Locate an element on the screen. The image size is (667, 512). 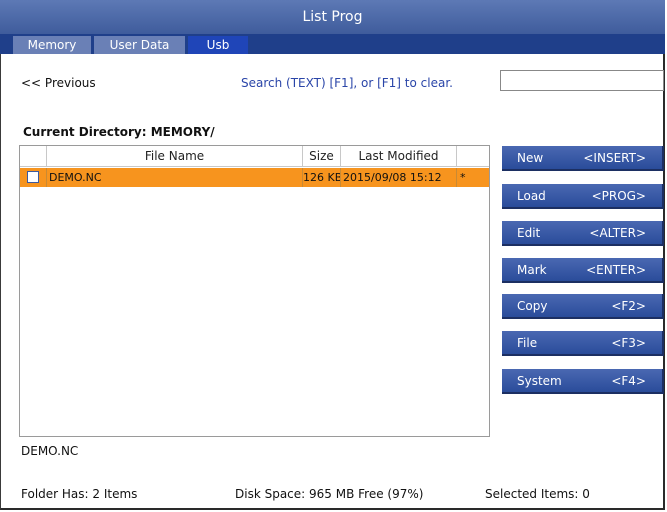
row-size: 126 KB is located at coordinates (322, 177).